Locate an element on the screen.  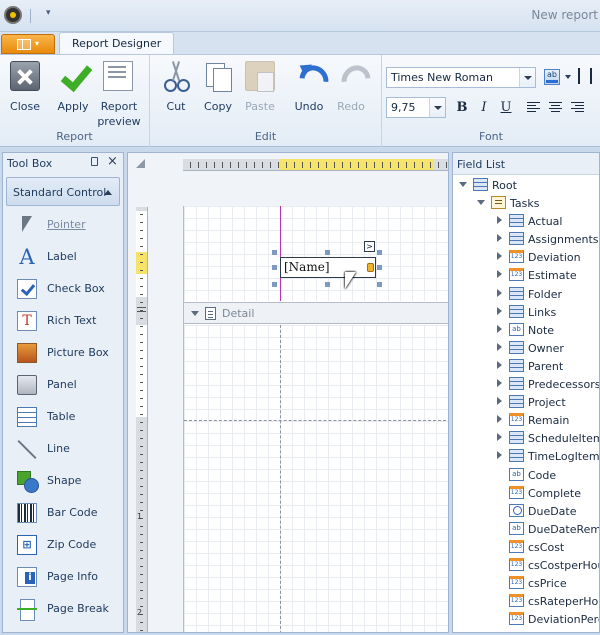
toolbox-item-zip-code: ⊞ Zip Code is located at coordinates (63, 545).